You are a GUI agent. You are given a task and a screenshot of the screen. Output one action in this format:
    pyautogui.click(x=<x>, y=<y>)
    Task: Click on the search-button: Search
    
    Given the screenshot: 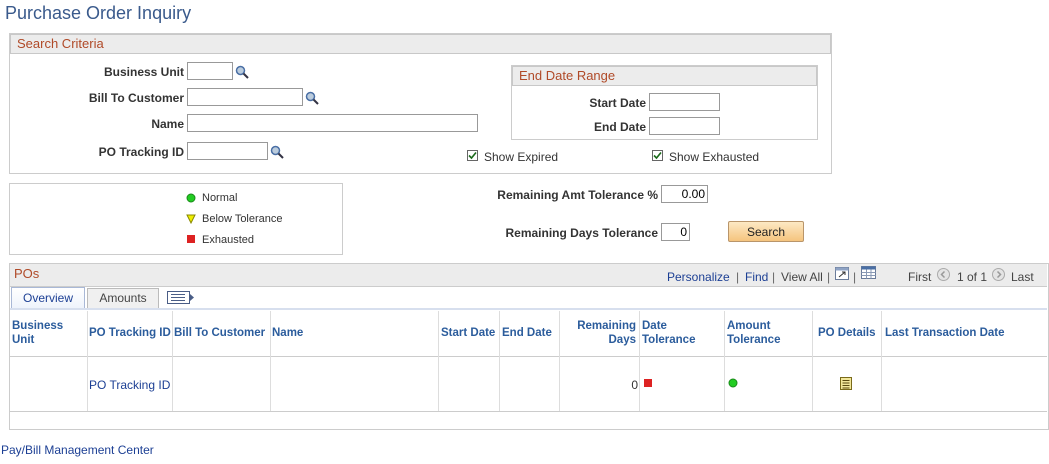 What is the action you would take?
    pyautogui.click(x=766, y=231)
    